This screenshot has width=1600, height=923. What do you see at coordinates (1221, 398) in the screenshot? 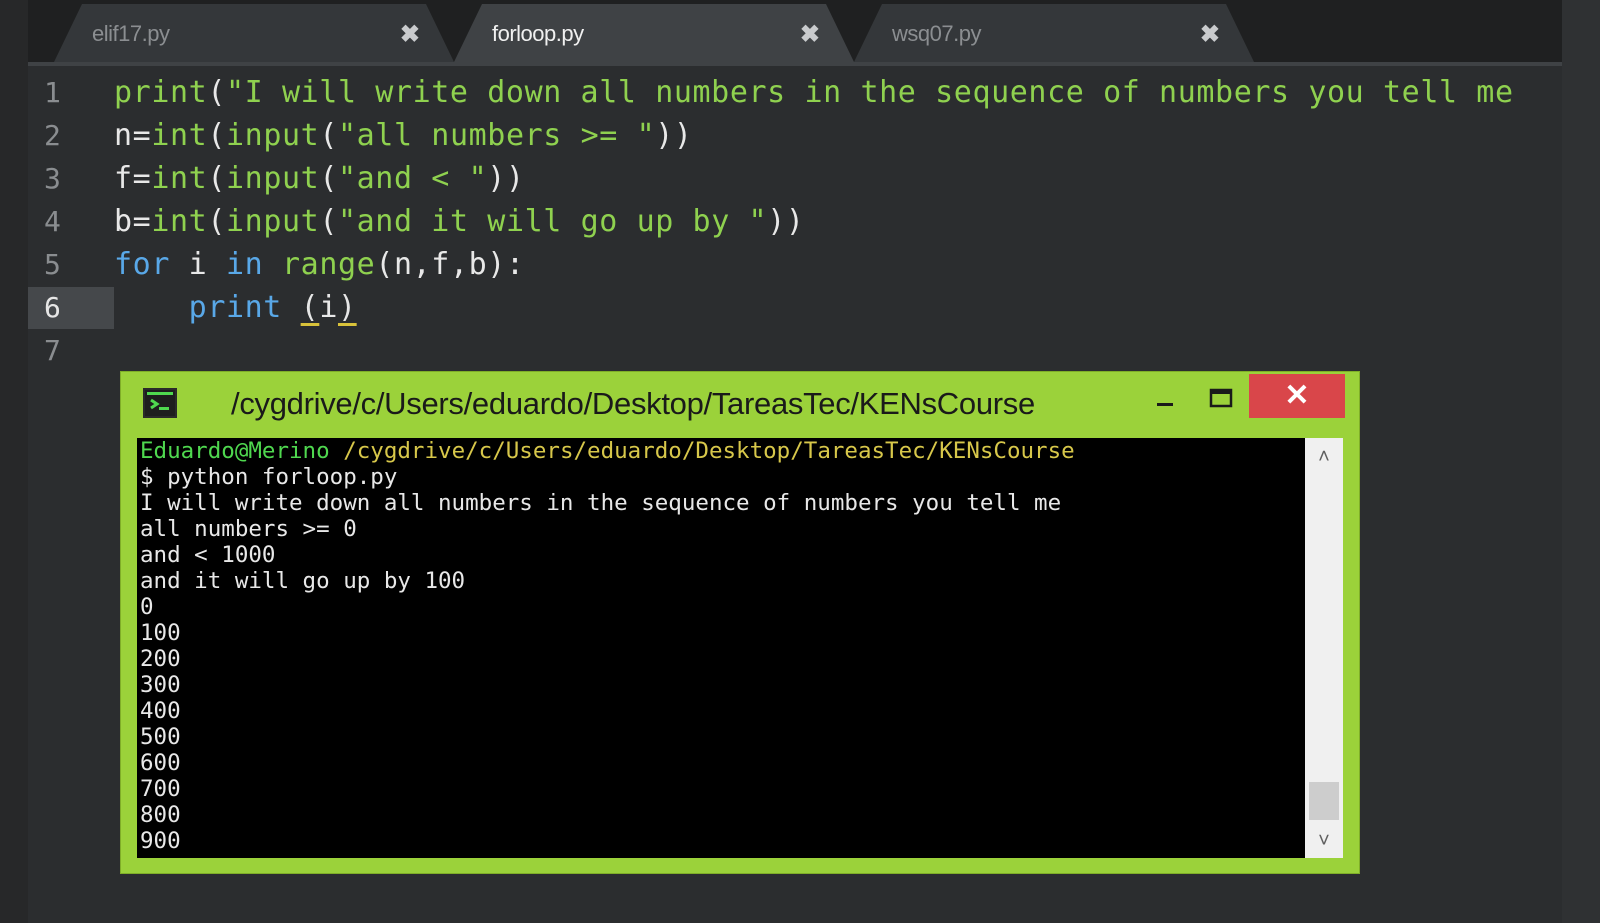
I see `maximize-button` at bounding box center [1221, 398].